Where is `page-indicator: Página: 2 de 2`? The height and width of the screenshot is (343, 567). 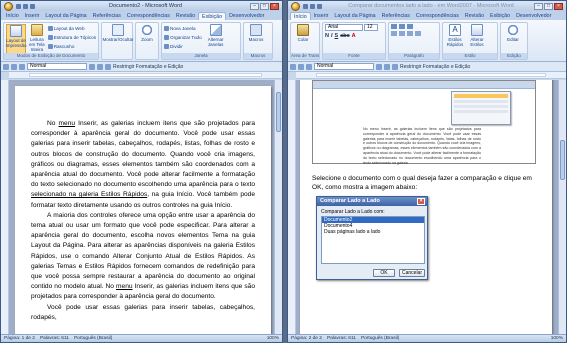
page-indicator: Página: 2 de 2 is located at coordinates (306, 338).